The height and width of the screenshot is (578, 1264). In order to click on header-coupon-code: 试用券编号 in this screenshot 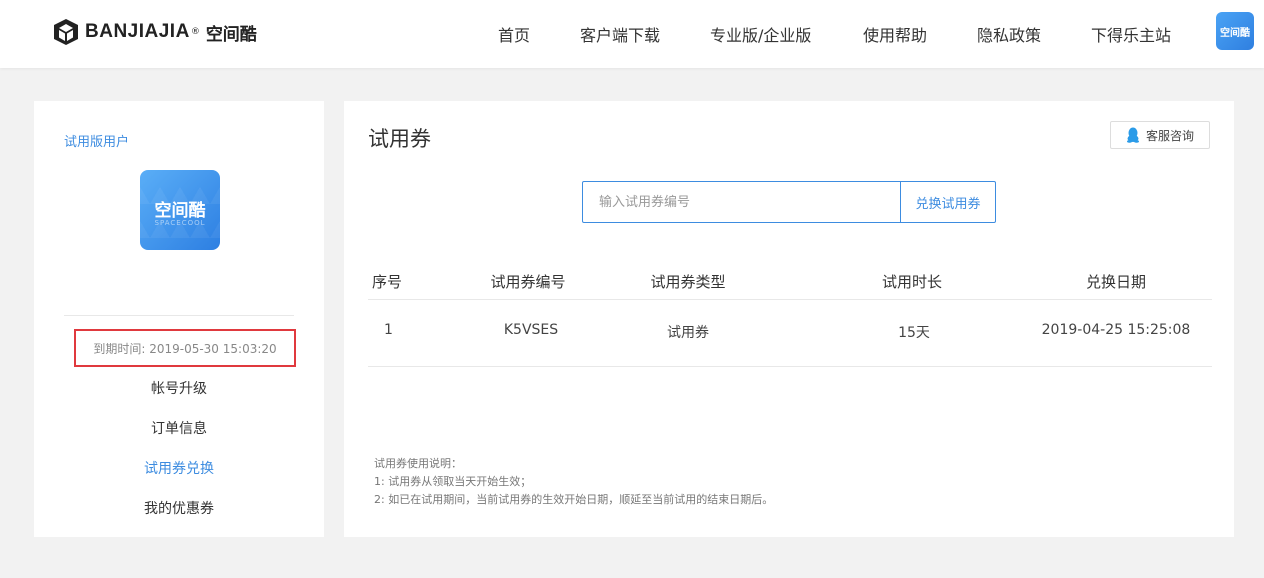, I will do `click(528, 282)`.